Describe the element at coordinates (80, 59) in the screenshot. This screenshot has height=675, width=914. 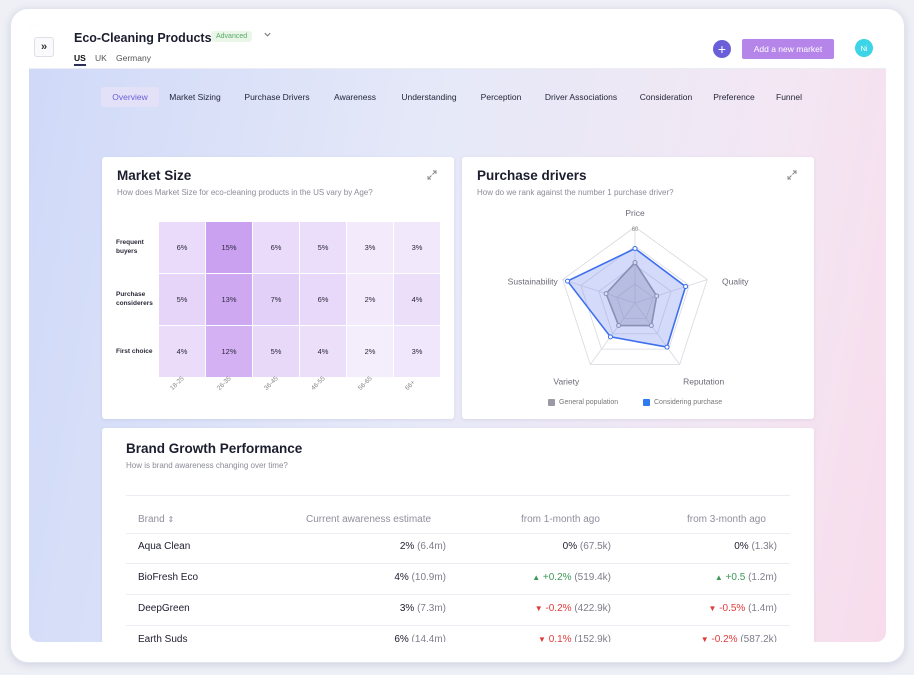
I see `market-tab-us: US` at that location.